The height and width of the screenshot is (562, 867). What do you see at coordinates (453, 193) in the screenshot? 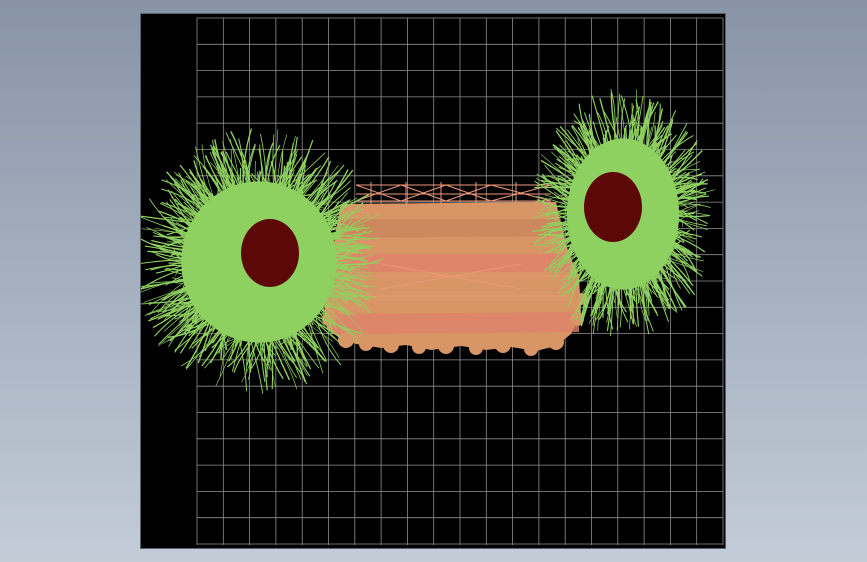
I see `bench-back-frame` at bounding box center [453, 193].